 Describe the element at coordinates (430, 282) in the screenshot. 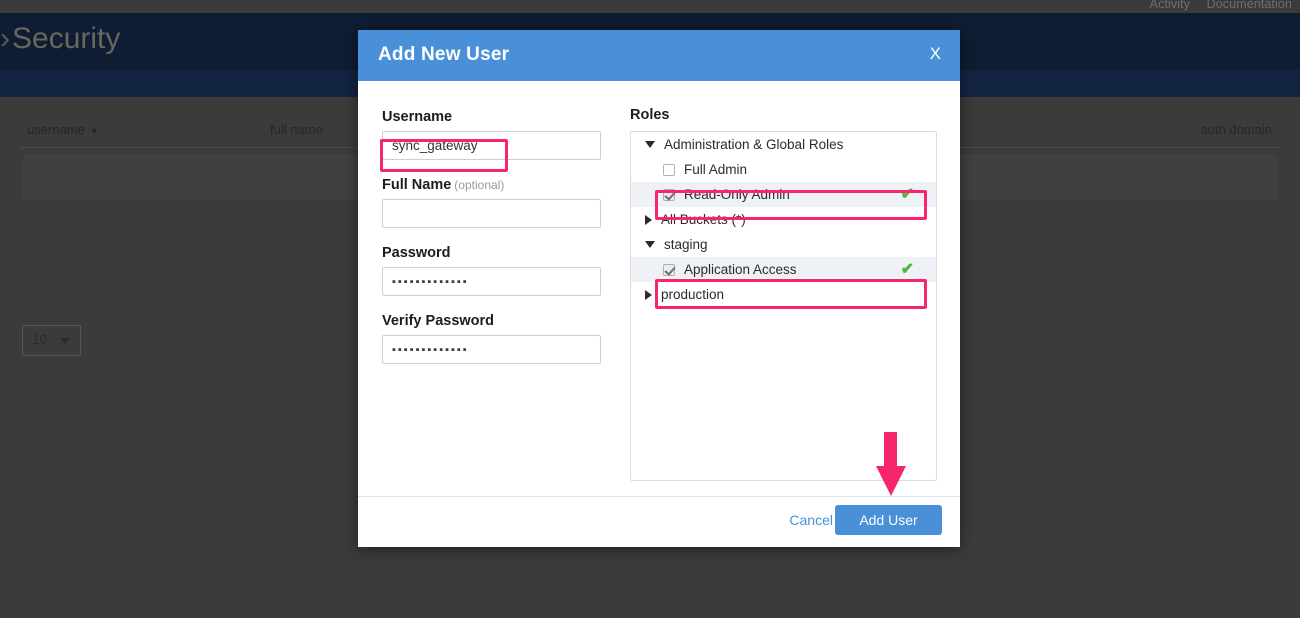

I see `password-masked-value: ▪▪▪▪▪▪▪▪▪▪▪▪▪` at that location.